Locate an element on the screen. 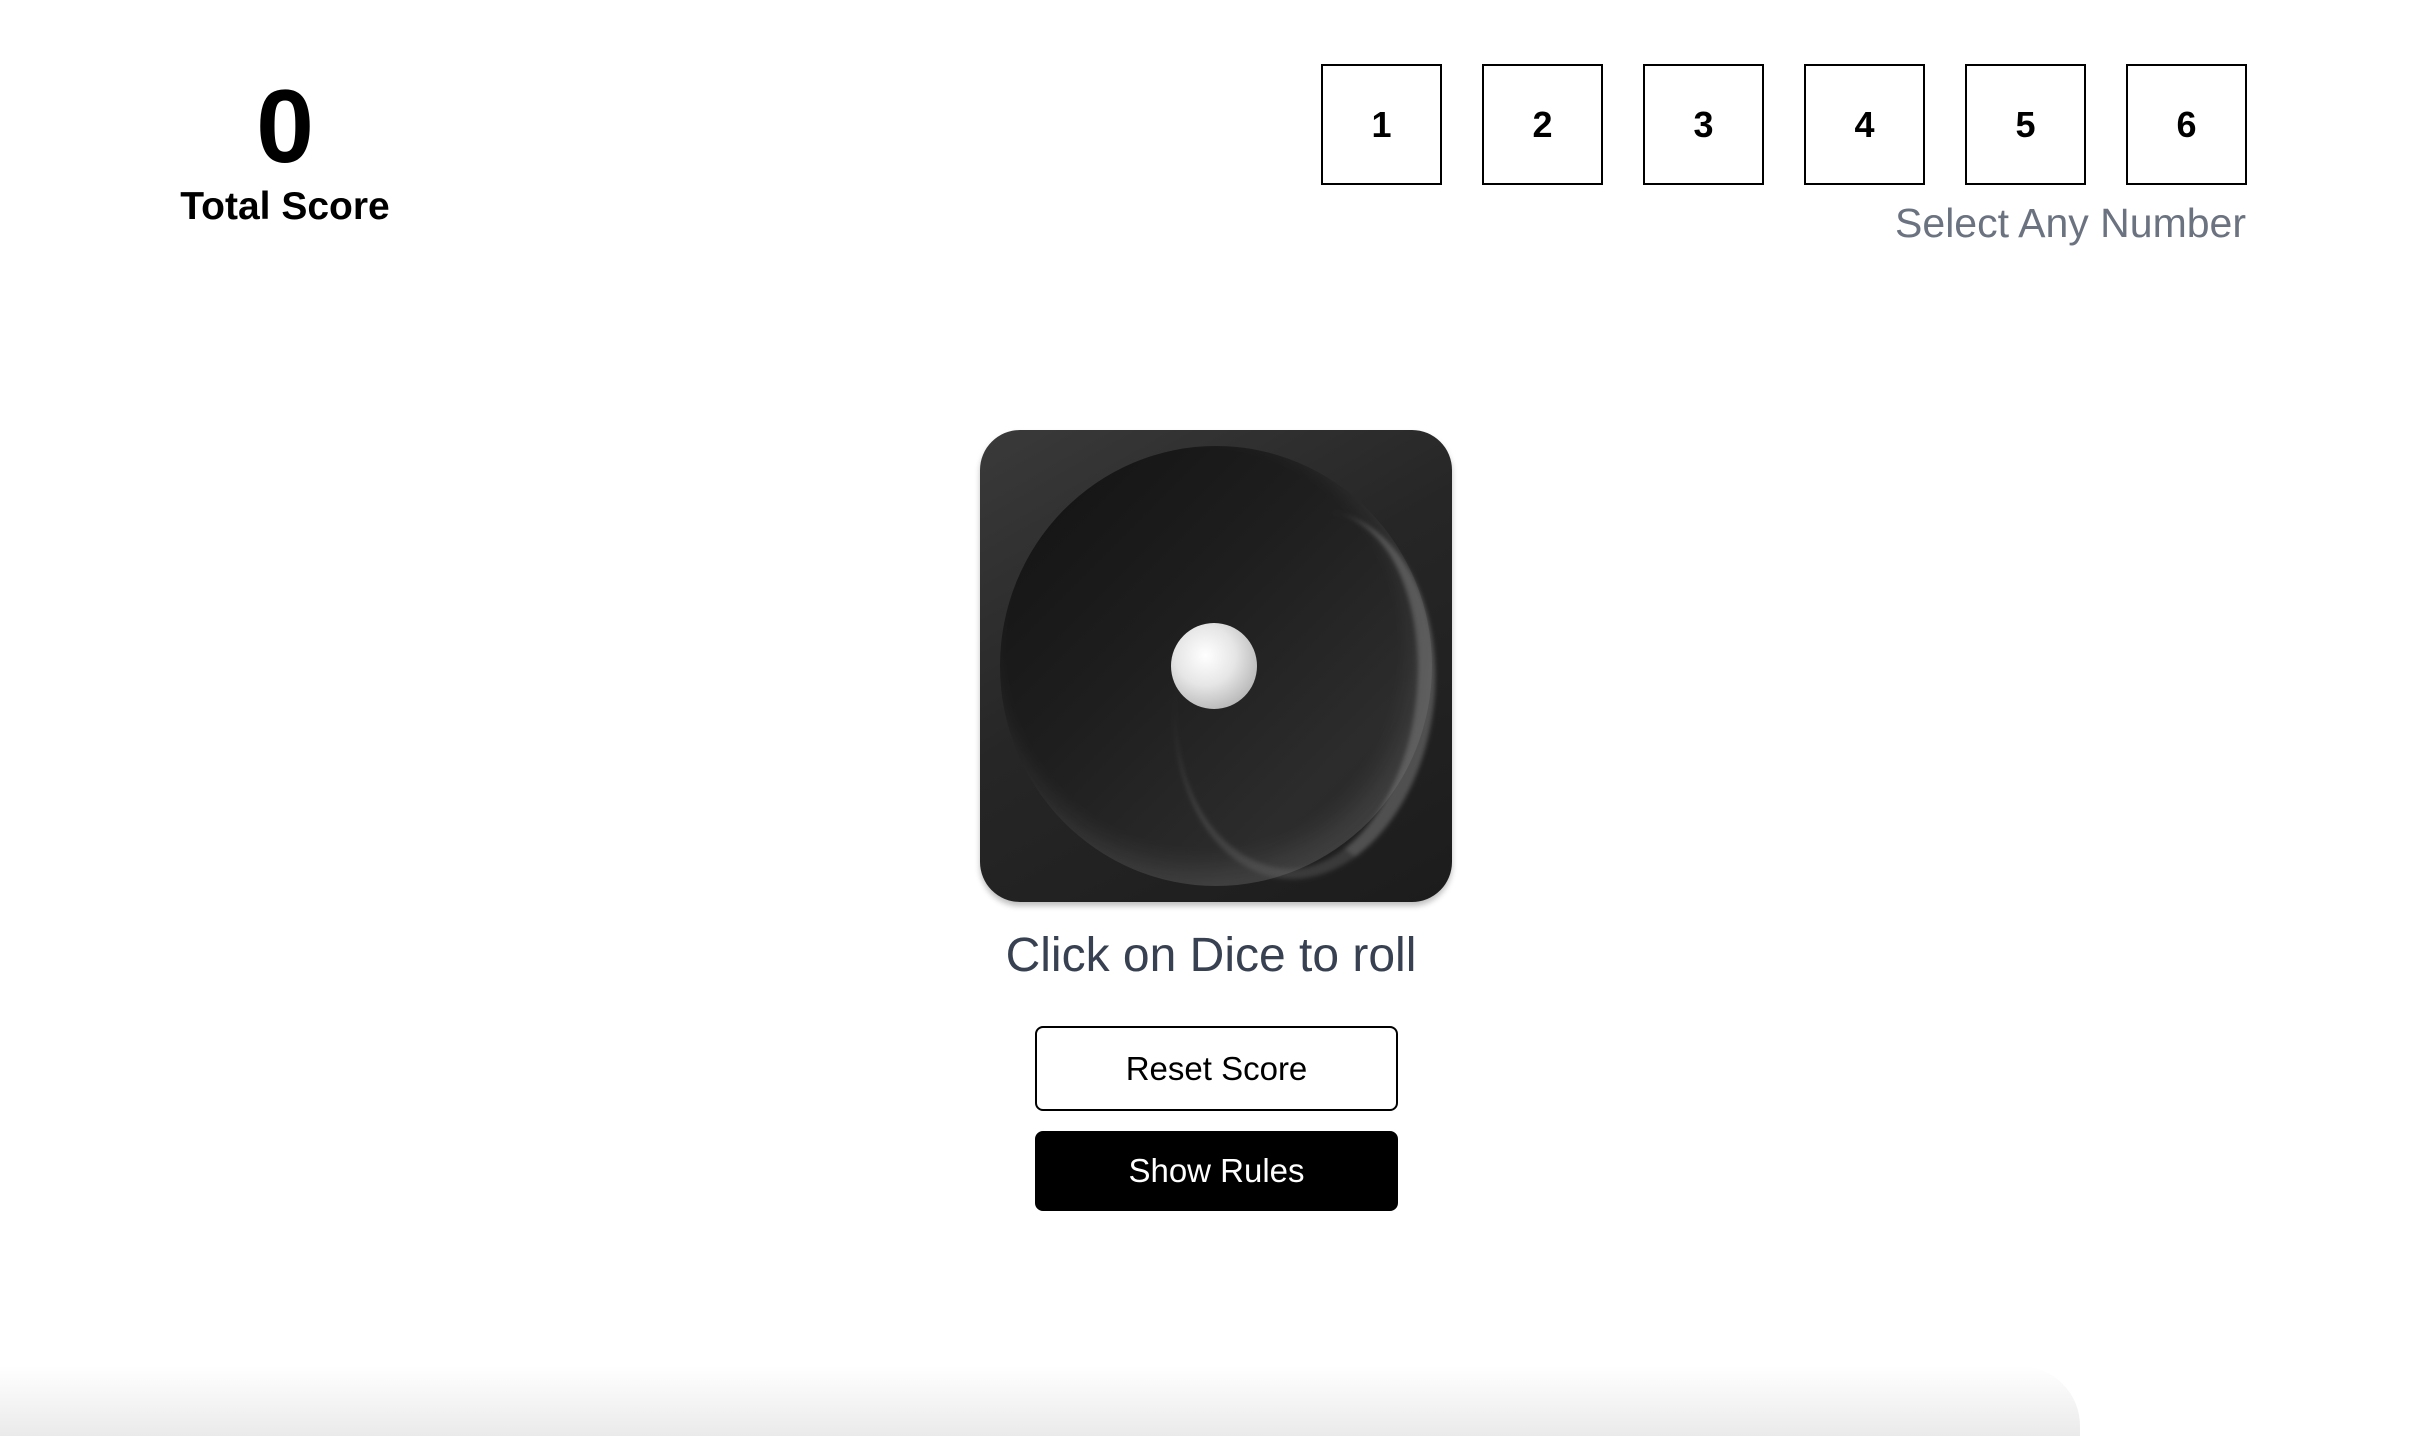  number-option-5: 5 is located at coordinates (2025, 124).